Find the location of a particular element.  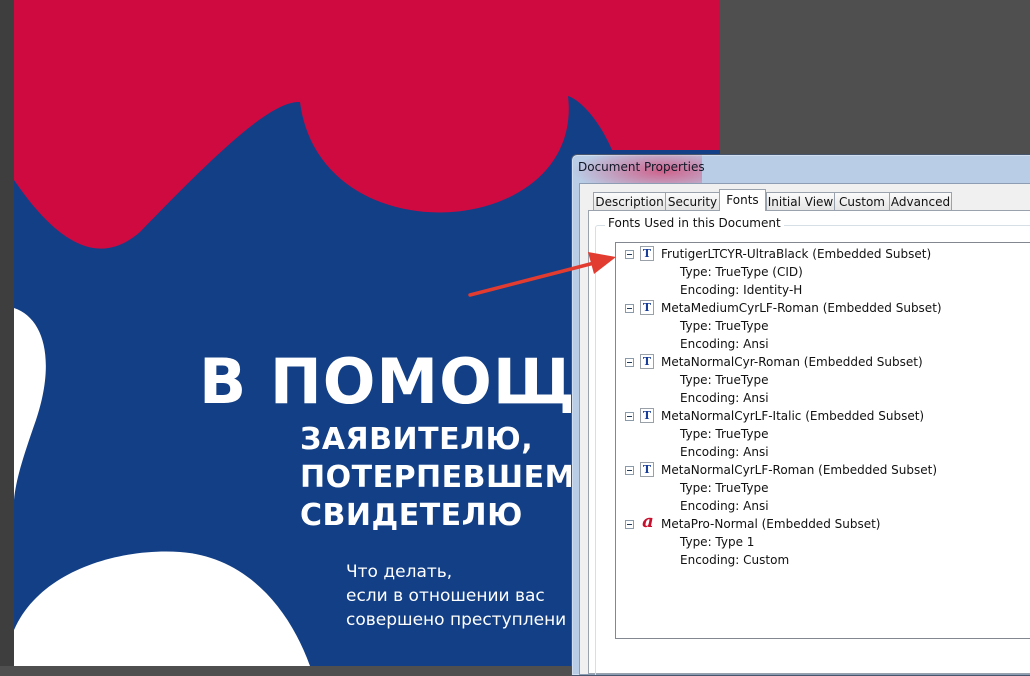

tab-security: Security is located at coordinates (692, 201).